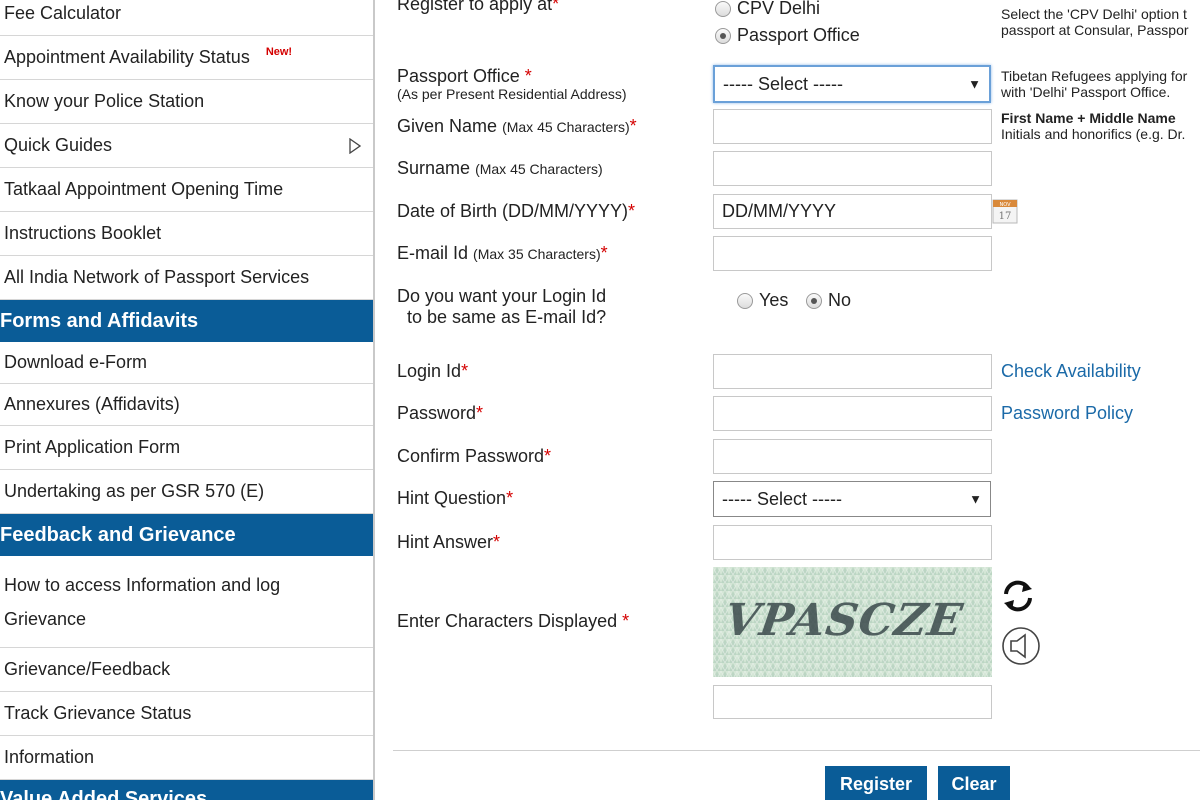 This screenshot has height=800, width=1200. I want to click on dob-input: DD/MM/YYYY, so click(852, 211).